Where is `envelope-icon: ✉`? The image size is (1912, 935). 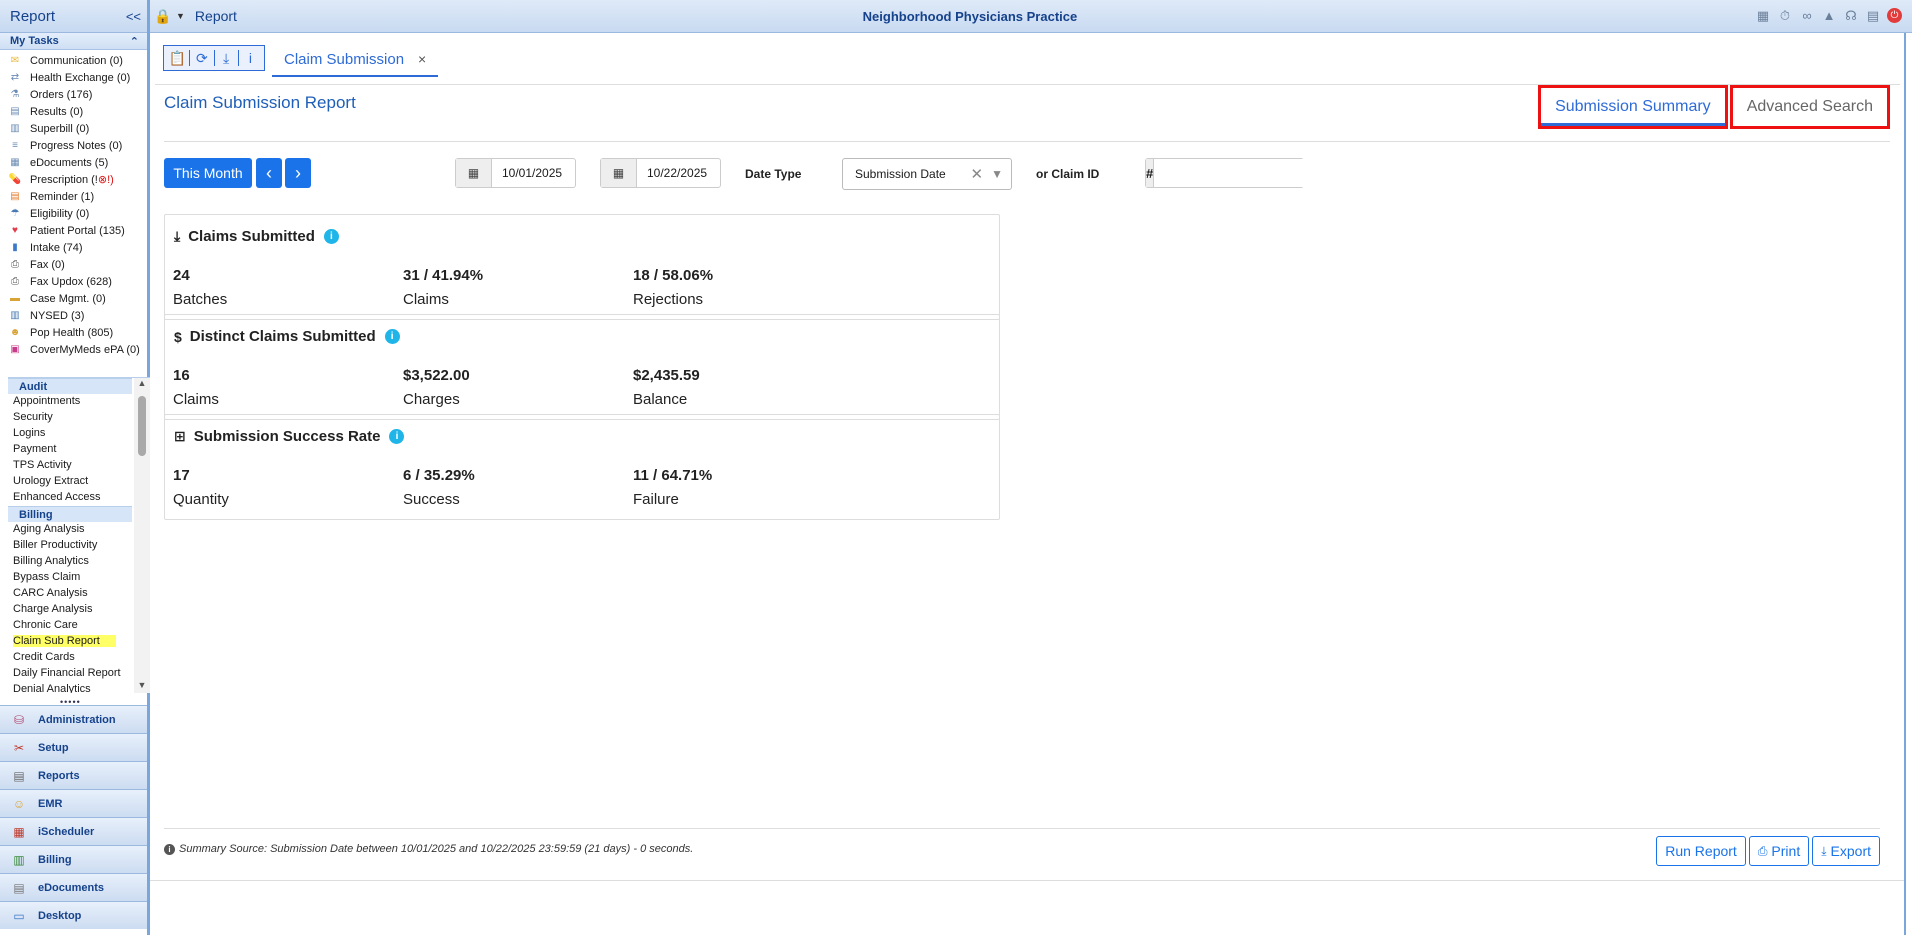 envelope-icon: ✉ is located at coordinates (15, 60).